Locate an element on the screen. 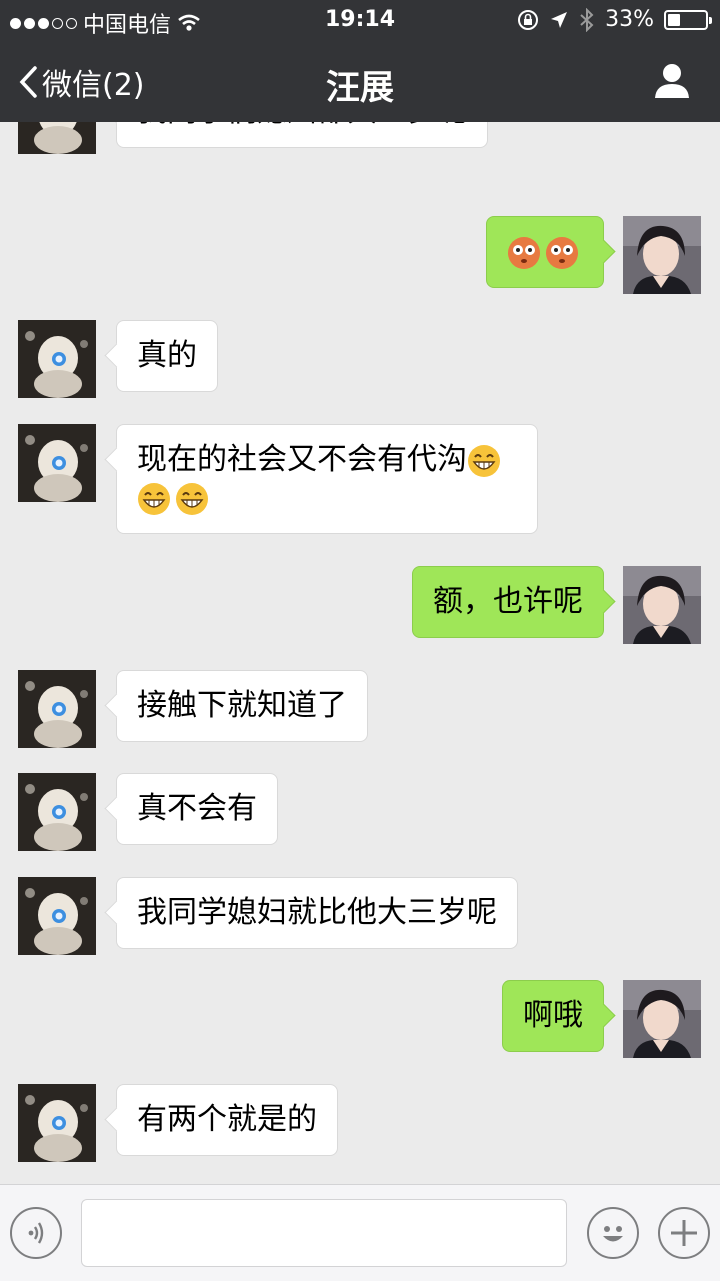 This screenshot has height=1281, width=720. message-bubble: 我同学们媳妇都大三岁呢 is located at coordinates (302, 135).